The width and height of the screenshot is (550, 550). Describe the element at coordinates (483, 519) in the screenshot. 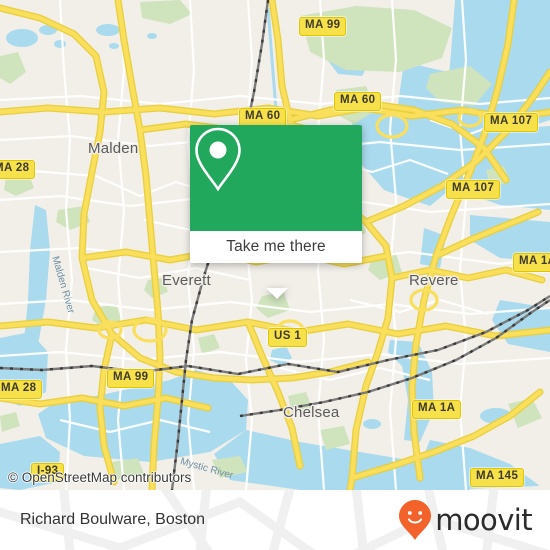

I see `moovit-wordmark: moovit` at that location.